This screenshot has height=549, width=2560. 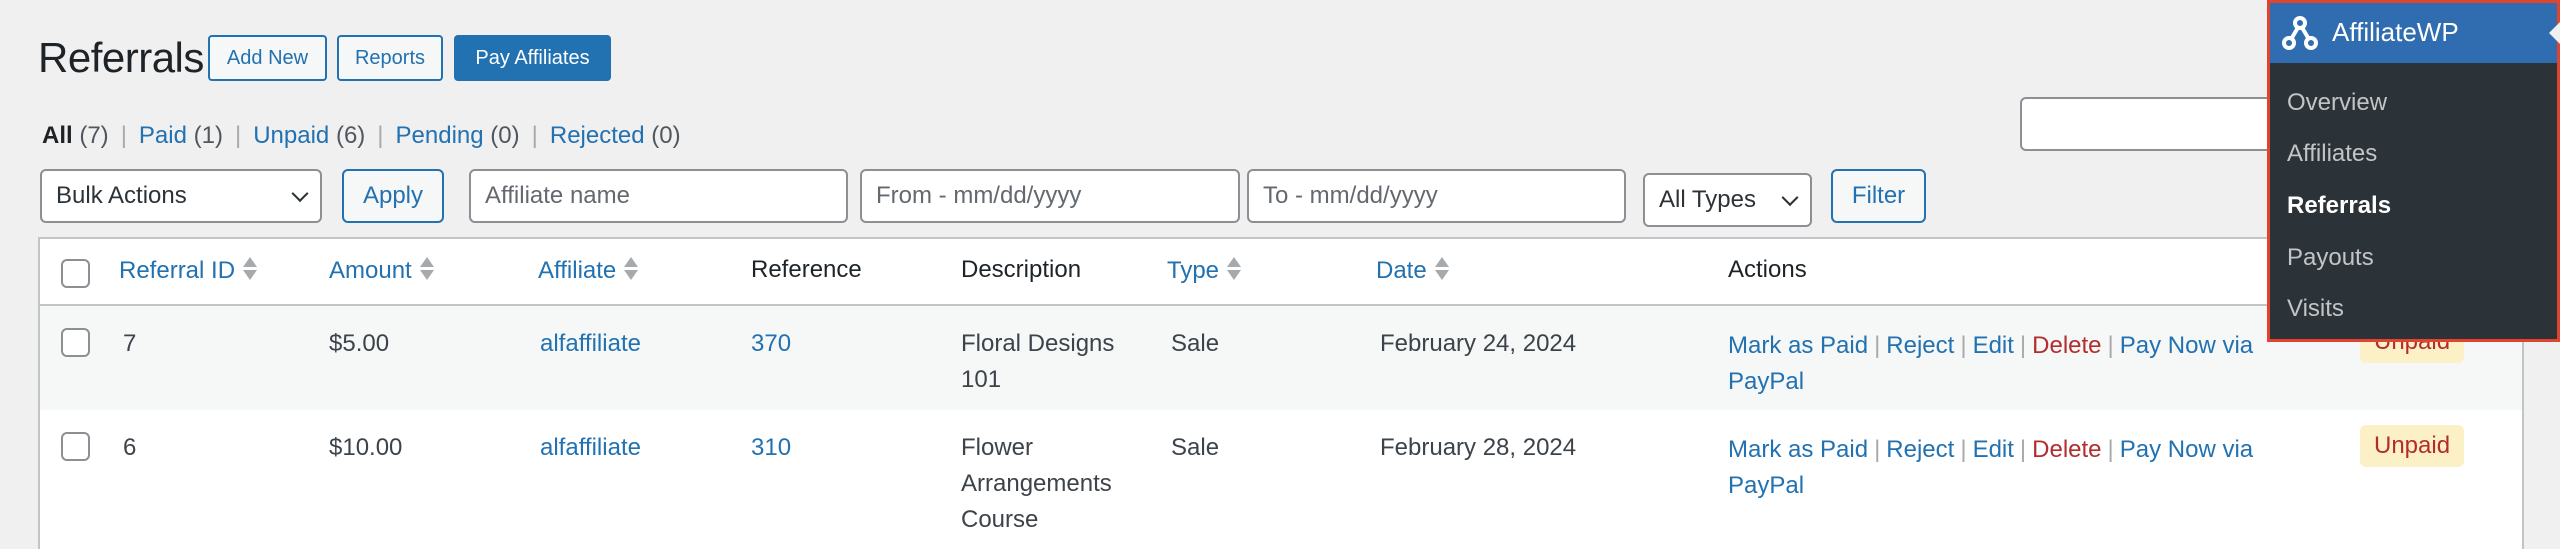 What do you see at coordinates (532, 58) in the screenshot?
I see `pay-affiliates-button: Pay Affiliates` at bounding box center [532, 58].